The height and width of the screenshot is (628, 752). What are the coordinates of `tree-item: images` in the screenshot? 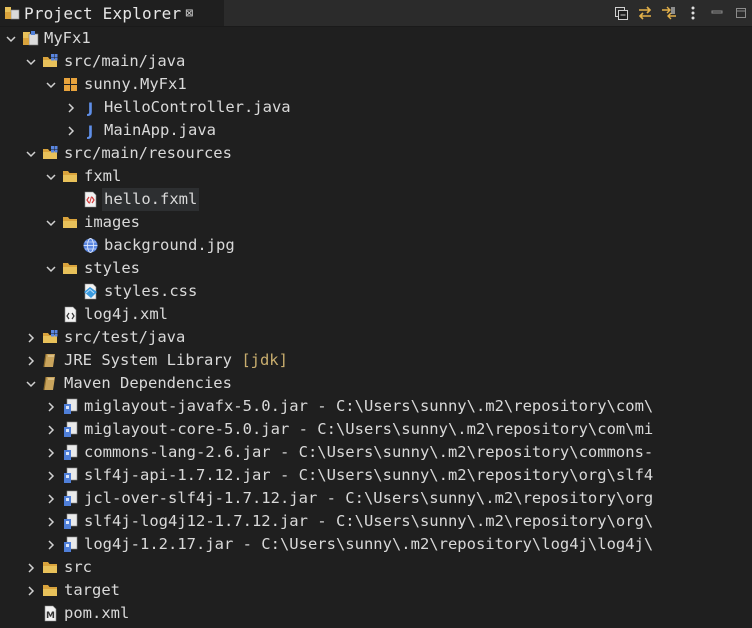 It's located at (376, 222).